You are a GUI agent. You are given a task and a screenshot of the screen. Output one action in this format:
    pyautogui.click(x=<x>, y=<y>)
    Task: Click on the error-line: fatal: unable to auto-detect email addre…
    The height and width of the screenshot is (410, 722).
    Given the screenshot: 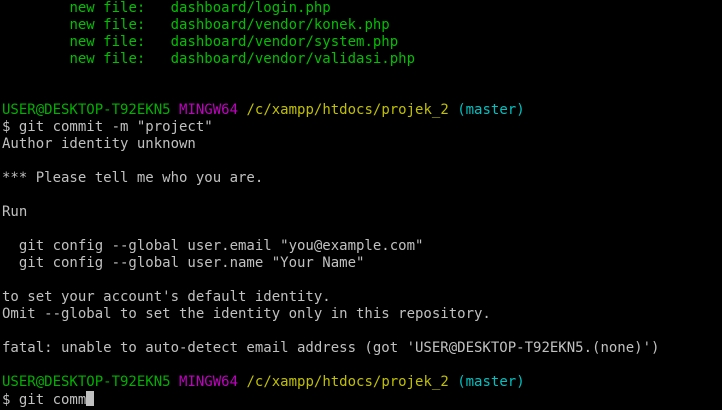 What is the action you would take?
    pyautogui.click(x=331, y=348)
    